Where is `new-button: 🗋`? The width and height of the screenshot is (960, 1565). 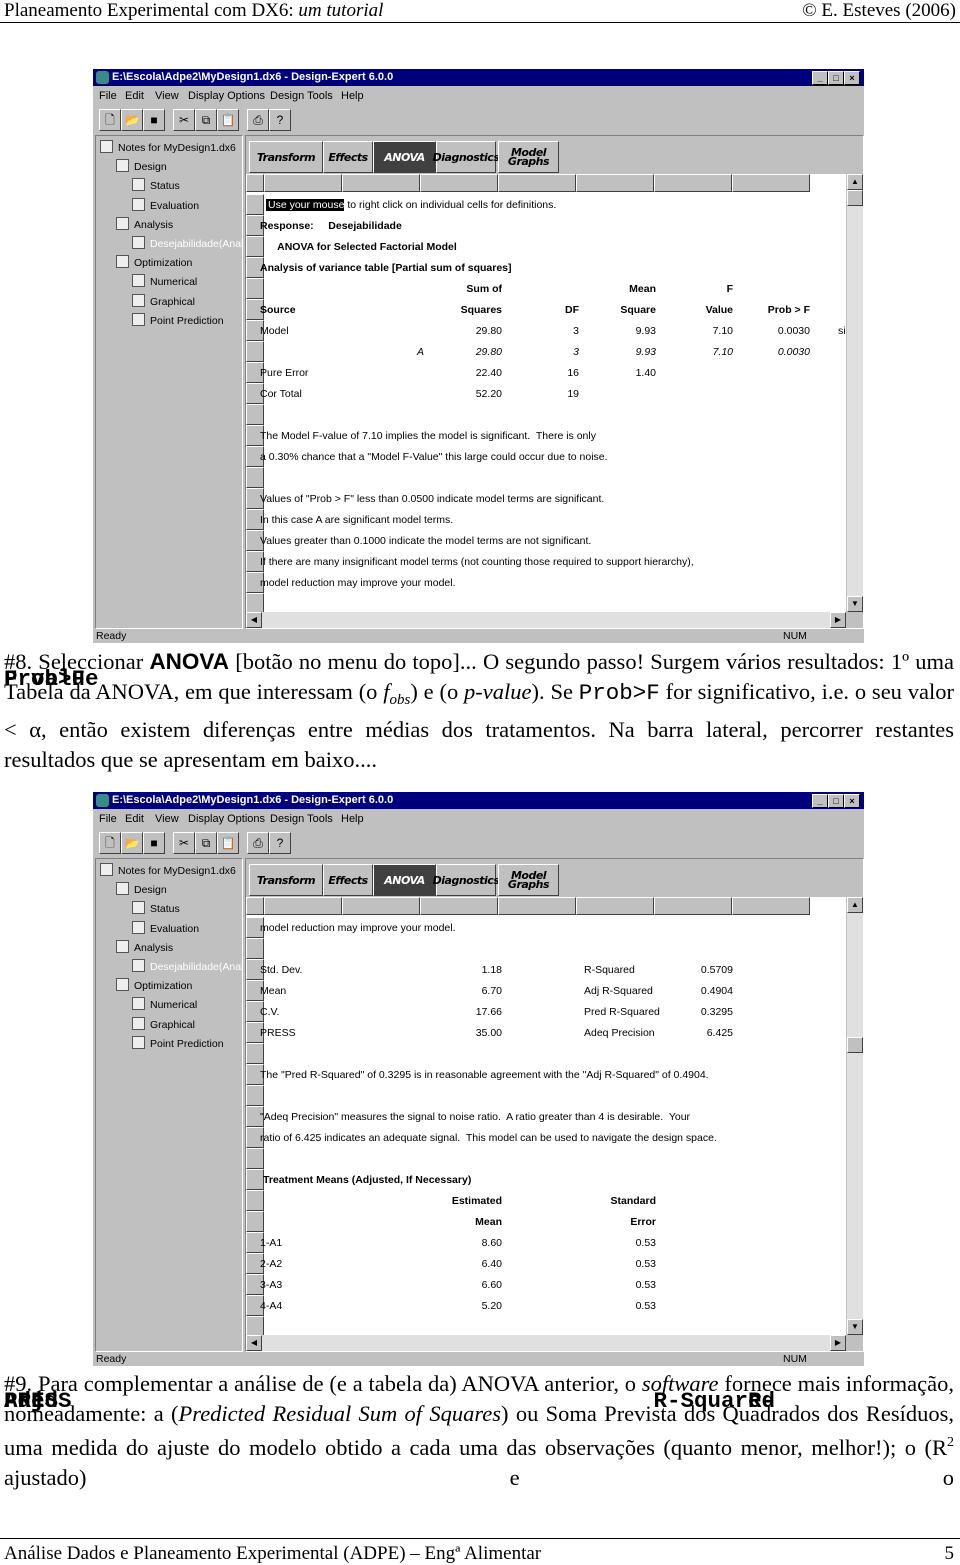
new-button: 🗋 is located at coordinates (110, 120).